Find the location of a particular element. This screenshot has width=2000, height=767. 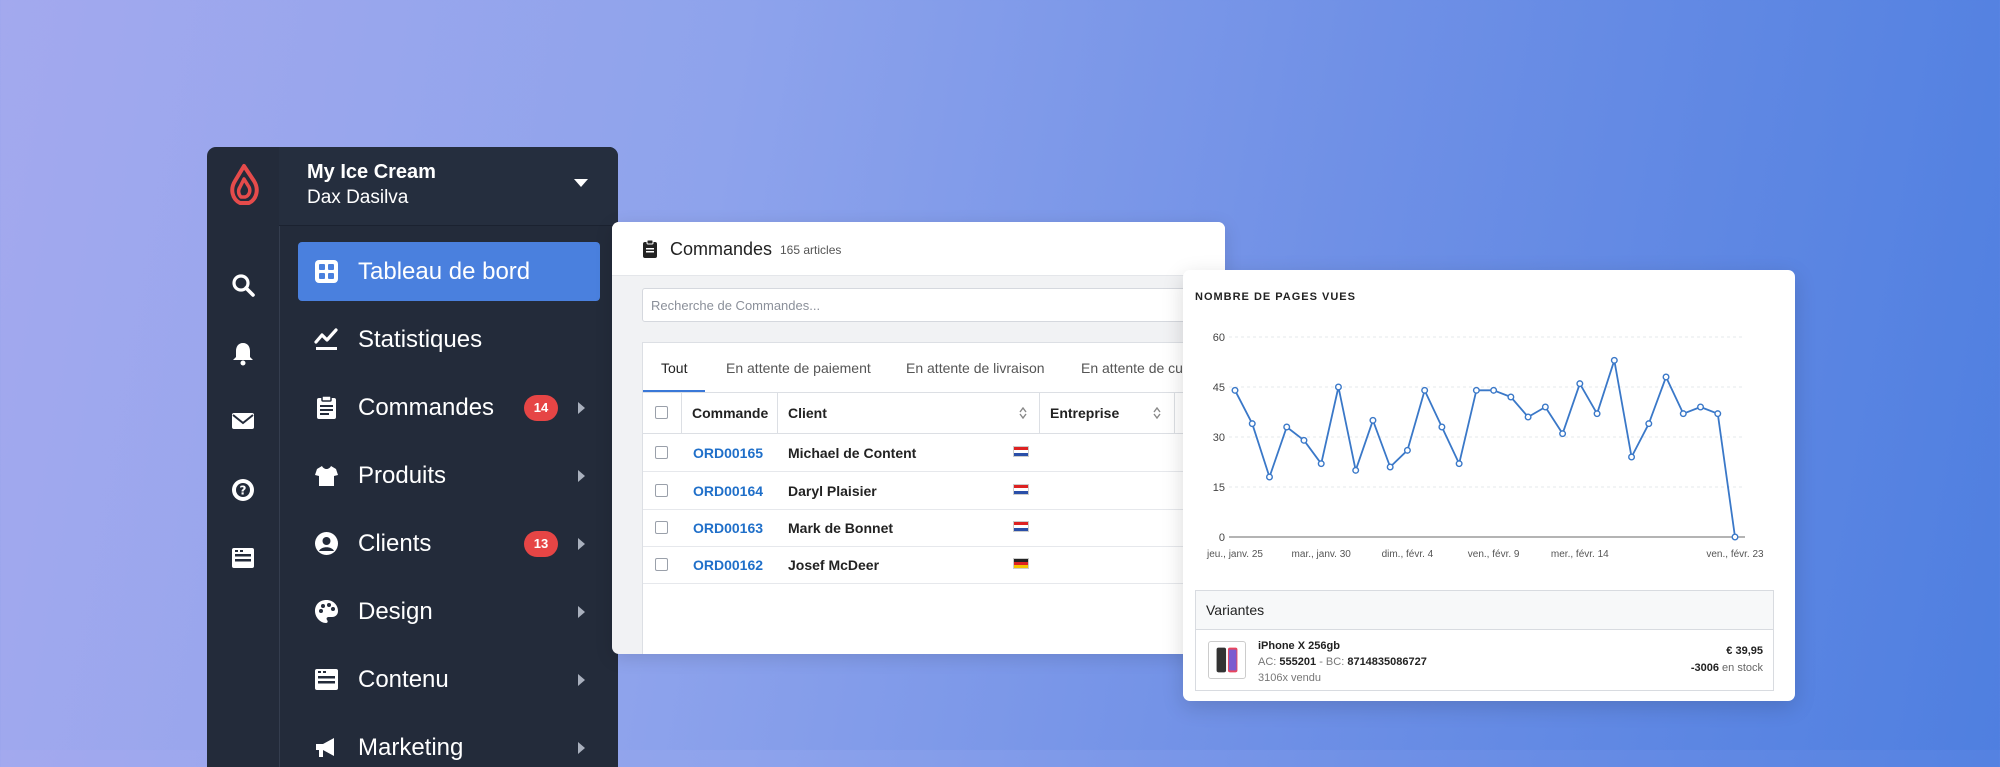

sidebar-item-label: Statistiques is located at coordinates (420, 339).